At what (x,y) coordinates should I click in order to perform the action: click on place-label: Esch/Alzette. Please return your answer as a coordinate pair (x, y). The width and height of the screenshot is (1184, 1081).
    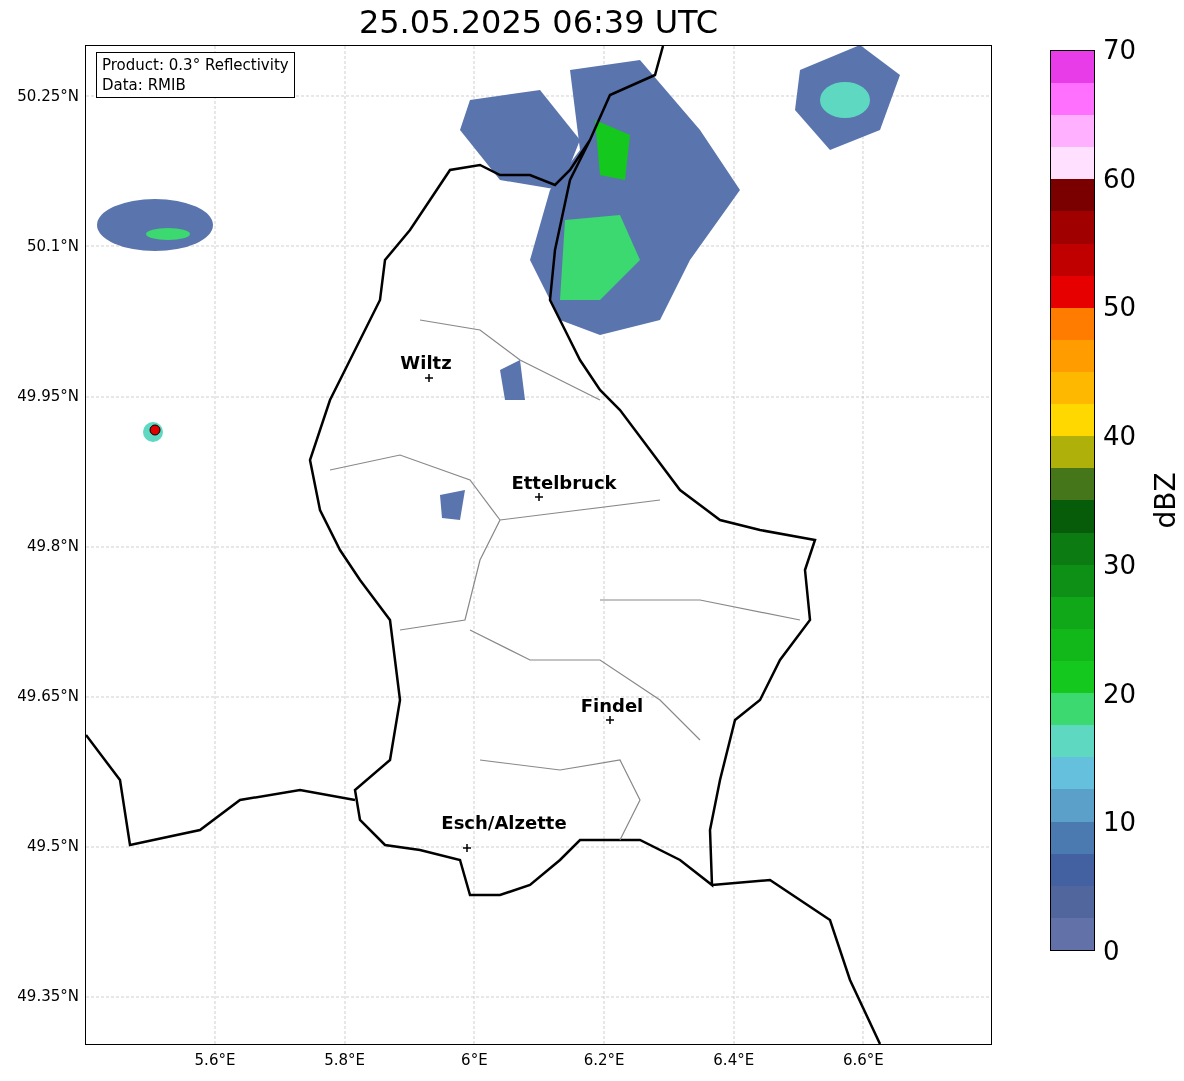
    Looking at the image, I should click on (504, 823).